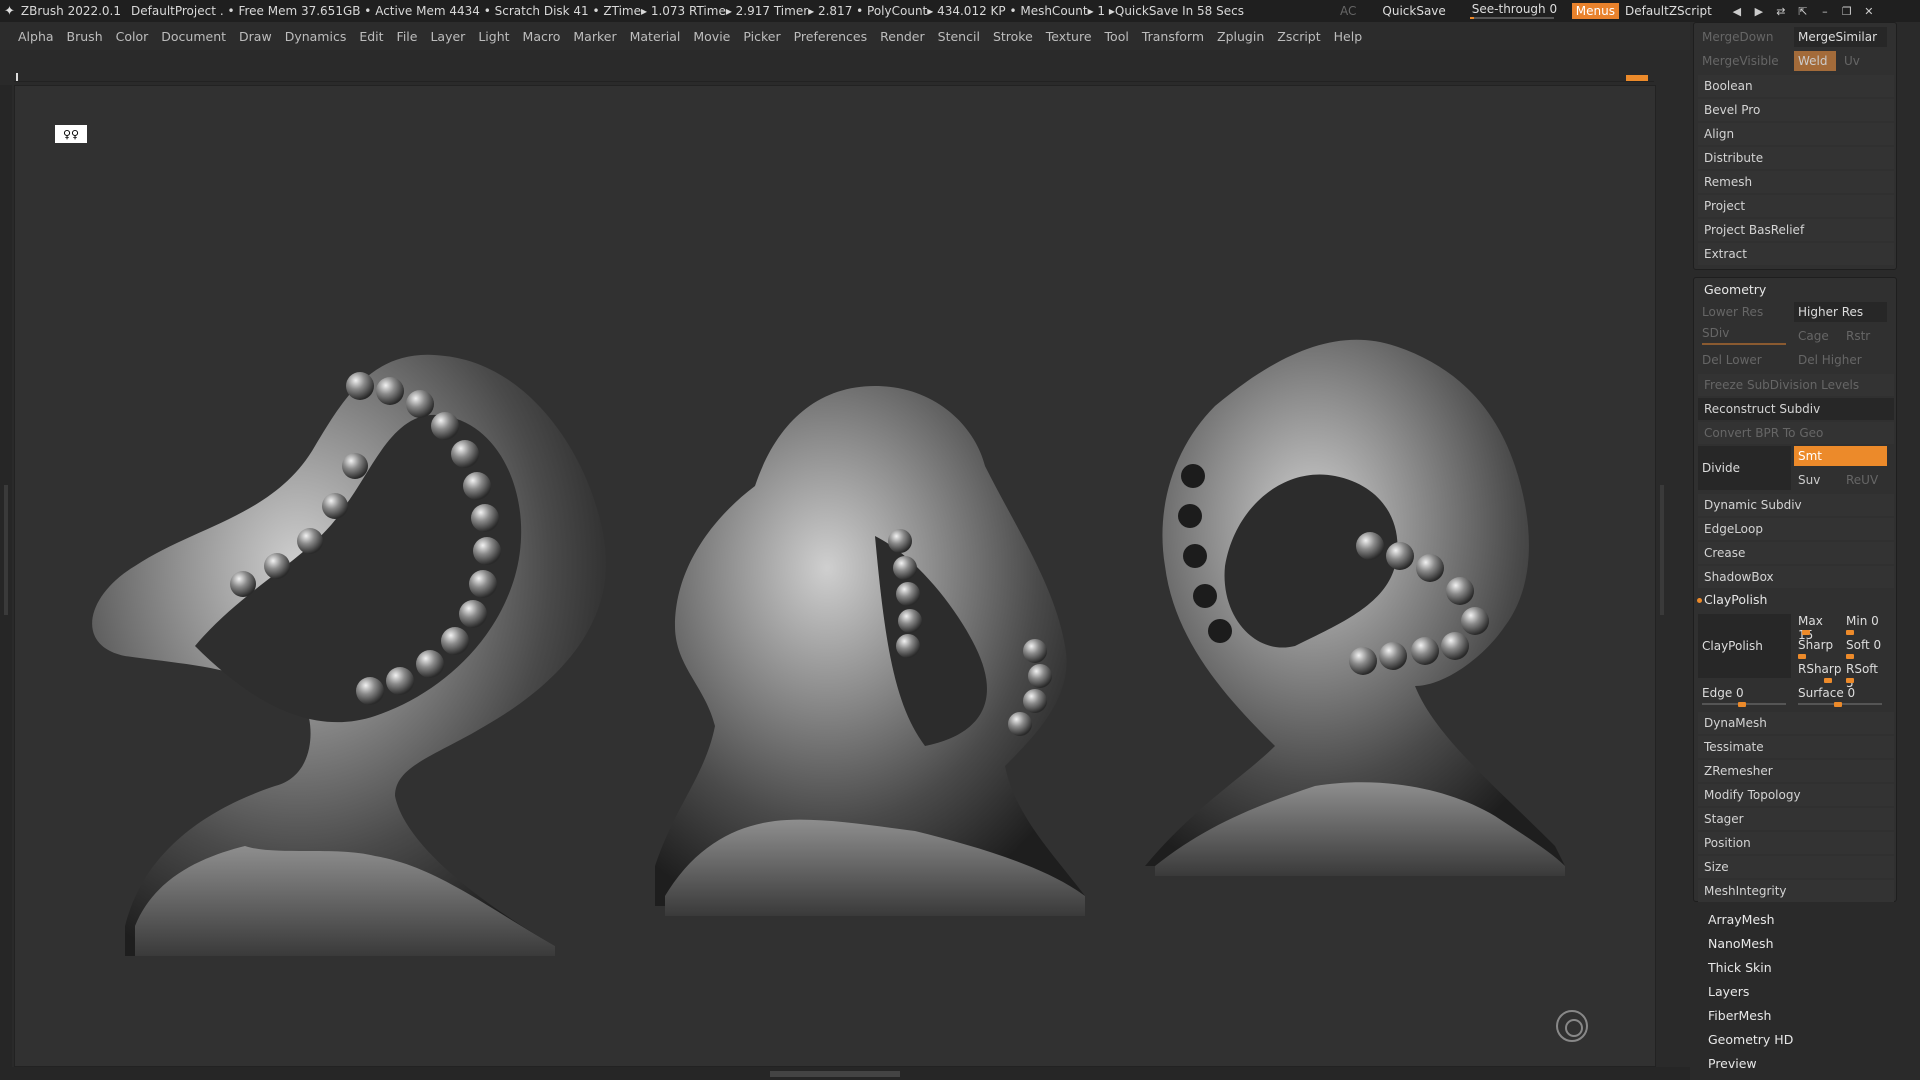  What do you see at coordinates (1840, 360) in the screenshot?
I see `del-higher-button: Del Higher` at bounding box center [1840, 360].